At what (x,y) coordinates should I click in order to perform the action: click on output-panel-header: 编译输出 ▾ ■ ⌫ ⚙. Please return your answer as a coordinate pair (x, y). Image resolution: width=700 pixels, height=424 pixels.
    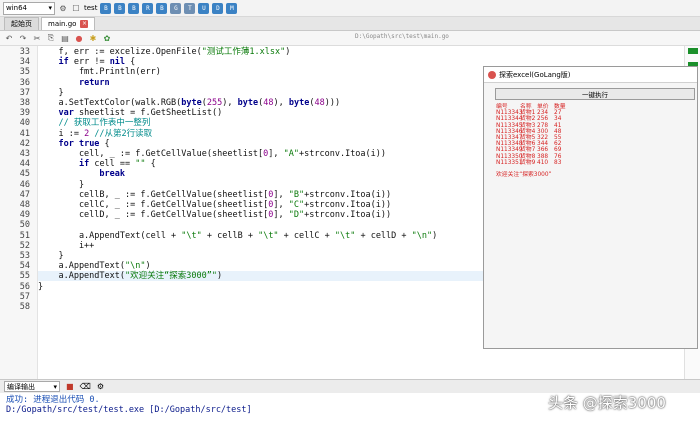
    Looking at the image, I should click on (350, 386).